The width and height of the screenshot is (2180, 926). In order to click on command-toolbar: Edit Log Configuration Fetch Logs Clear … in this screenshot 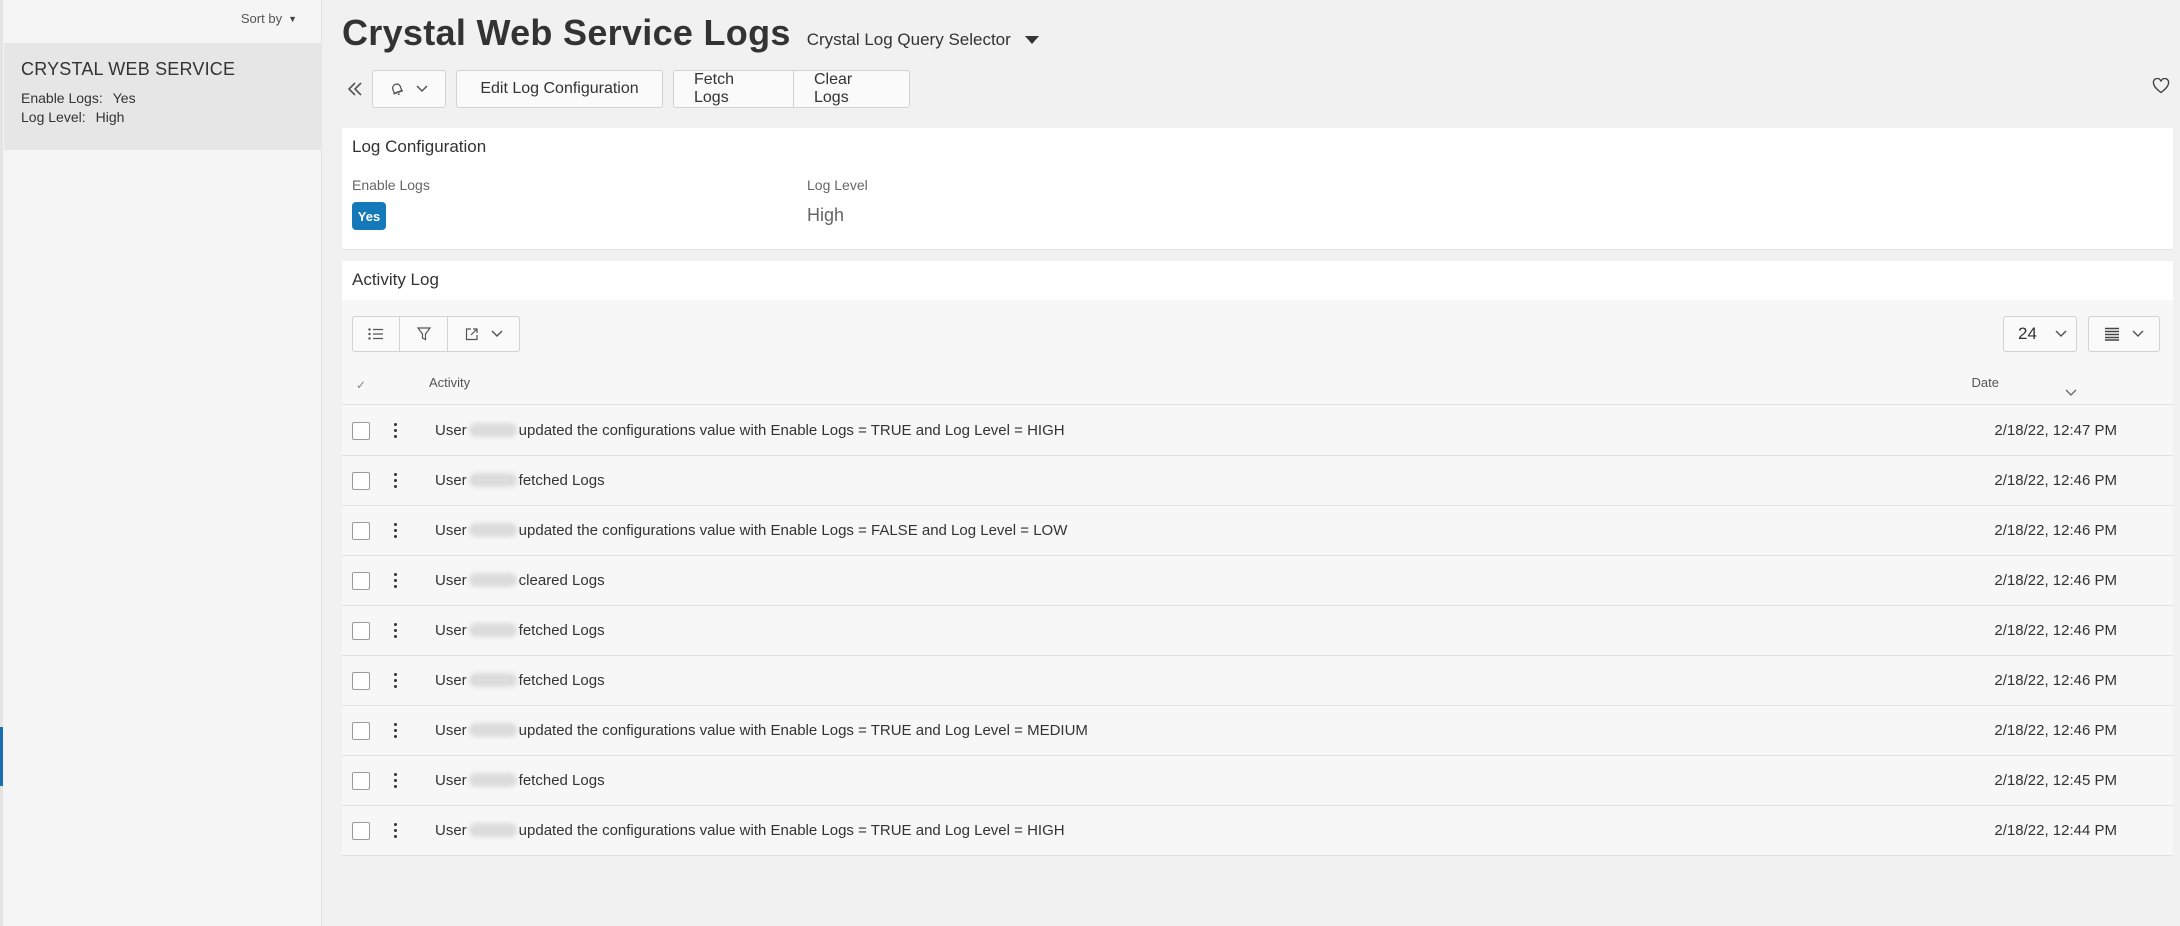, I will do `click(626, 89)`.